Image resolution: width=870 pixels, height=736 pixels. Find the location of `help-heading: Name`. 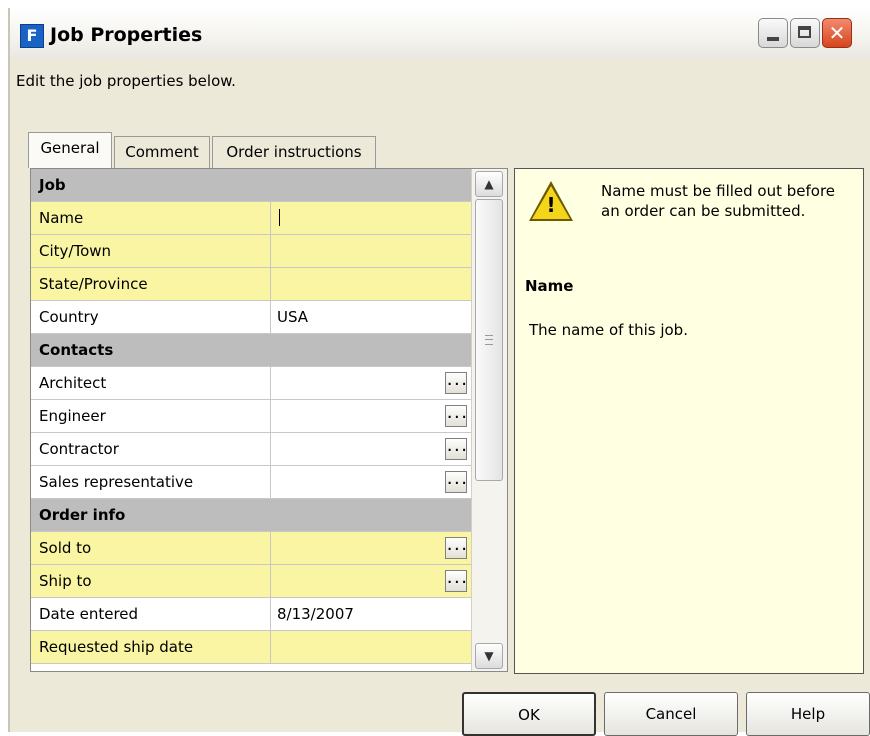

help-heading: Name is located at coordinates (549, 286).